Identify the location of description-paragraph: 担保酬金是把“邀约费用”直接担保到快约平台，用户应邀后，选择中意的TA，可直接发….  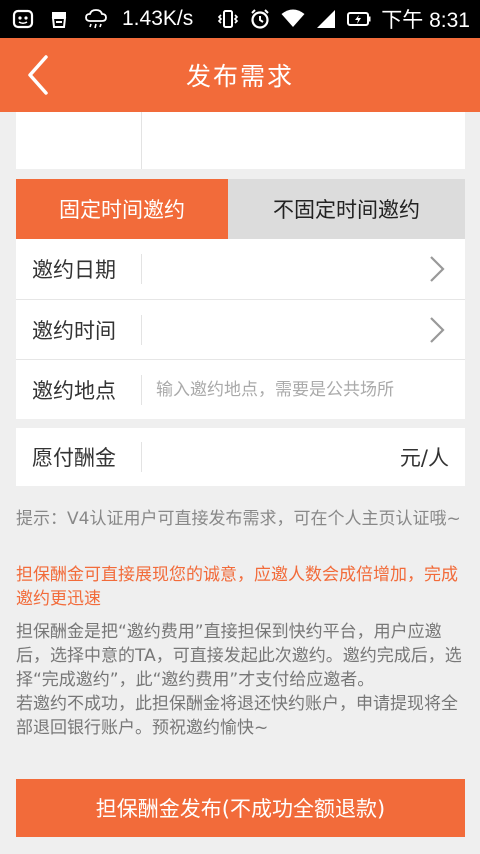
(239, 656).